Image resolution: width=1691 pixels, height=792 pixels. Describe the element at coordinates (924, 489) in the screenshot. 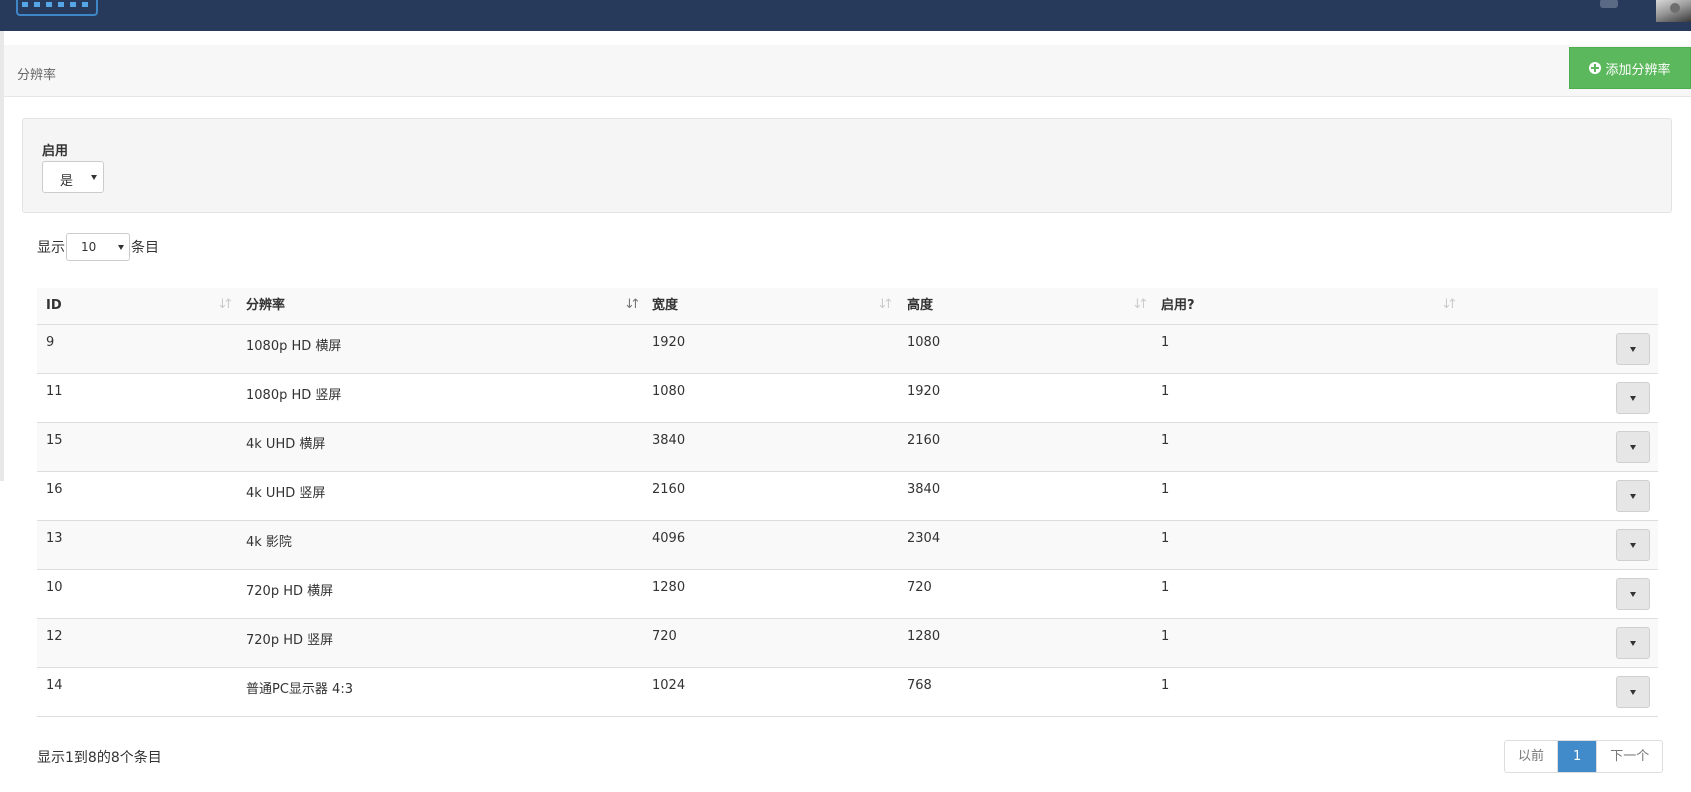

I see `cell-height: 3840` at that location.